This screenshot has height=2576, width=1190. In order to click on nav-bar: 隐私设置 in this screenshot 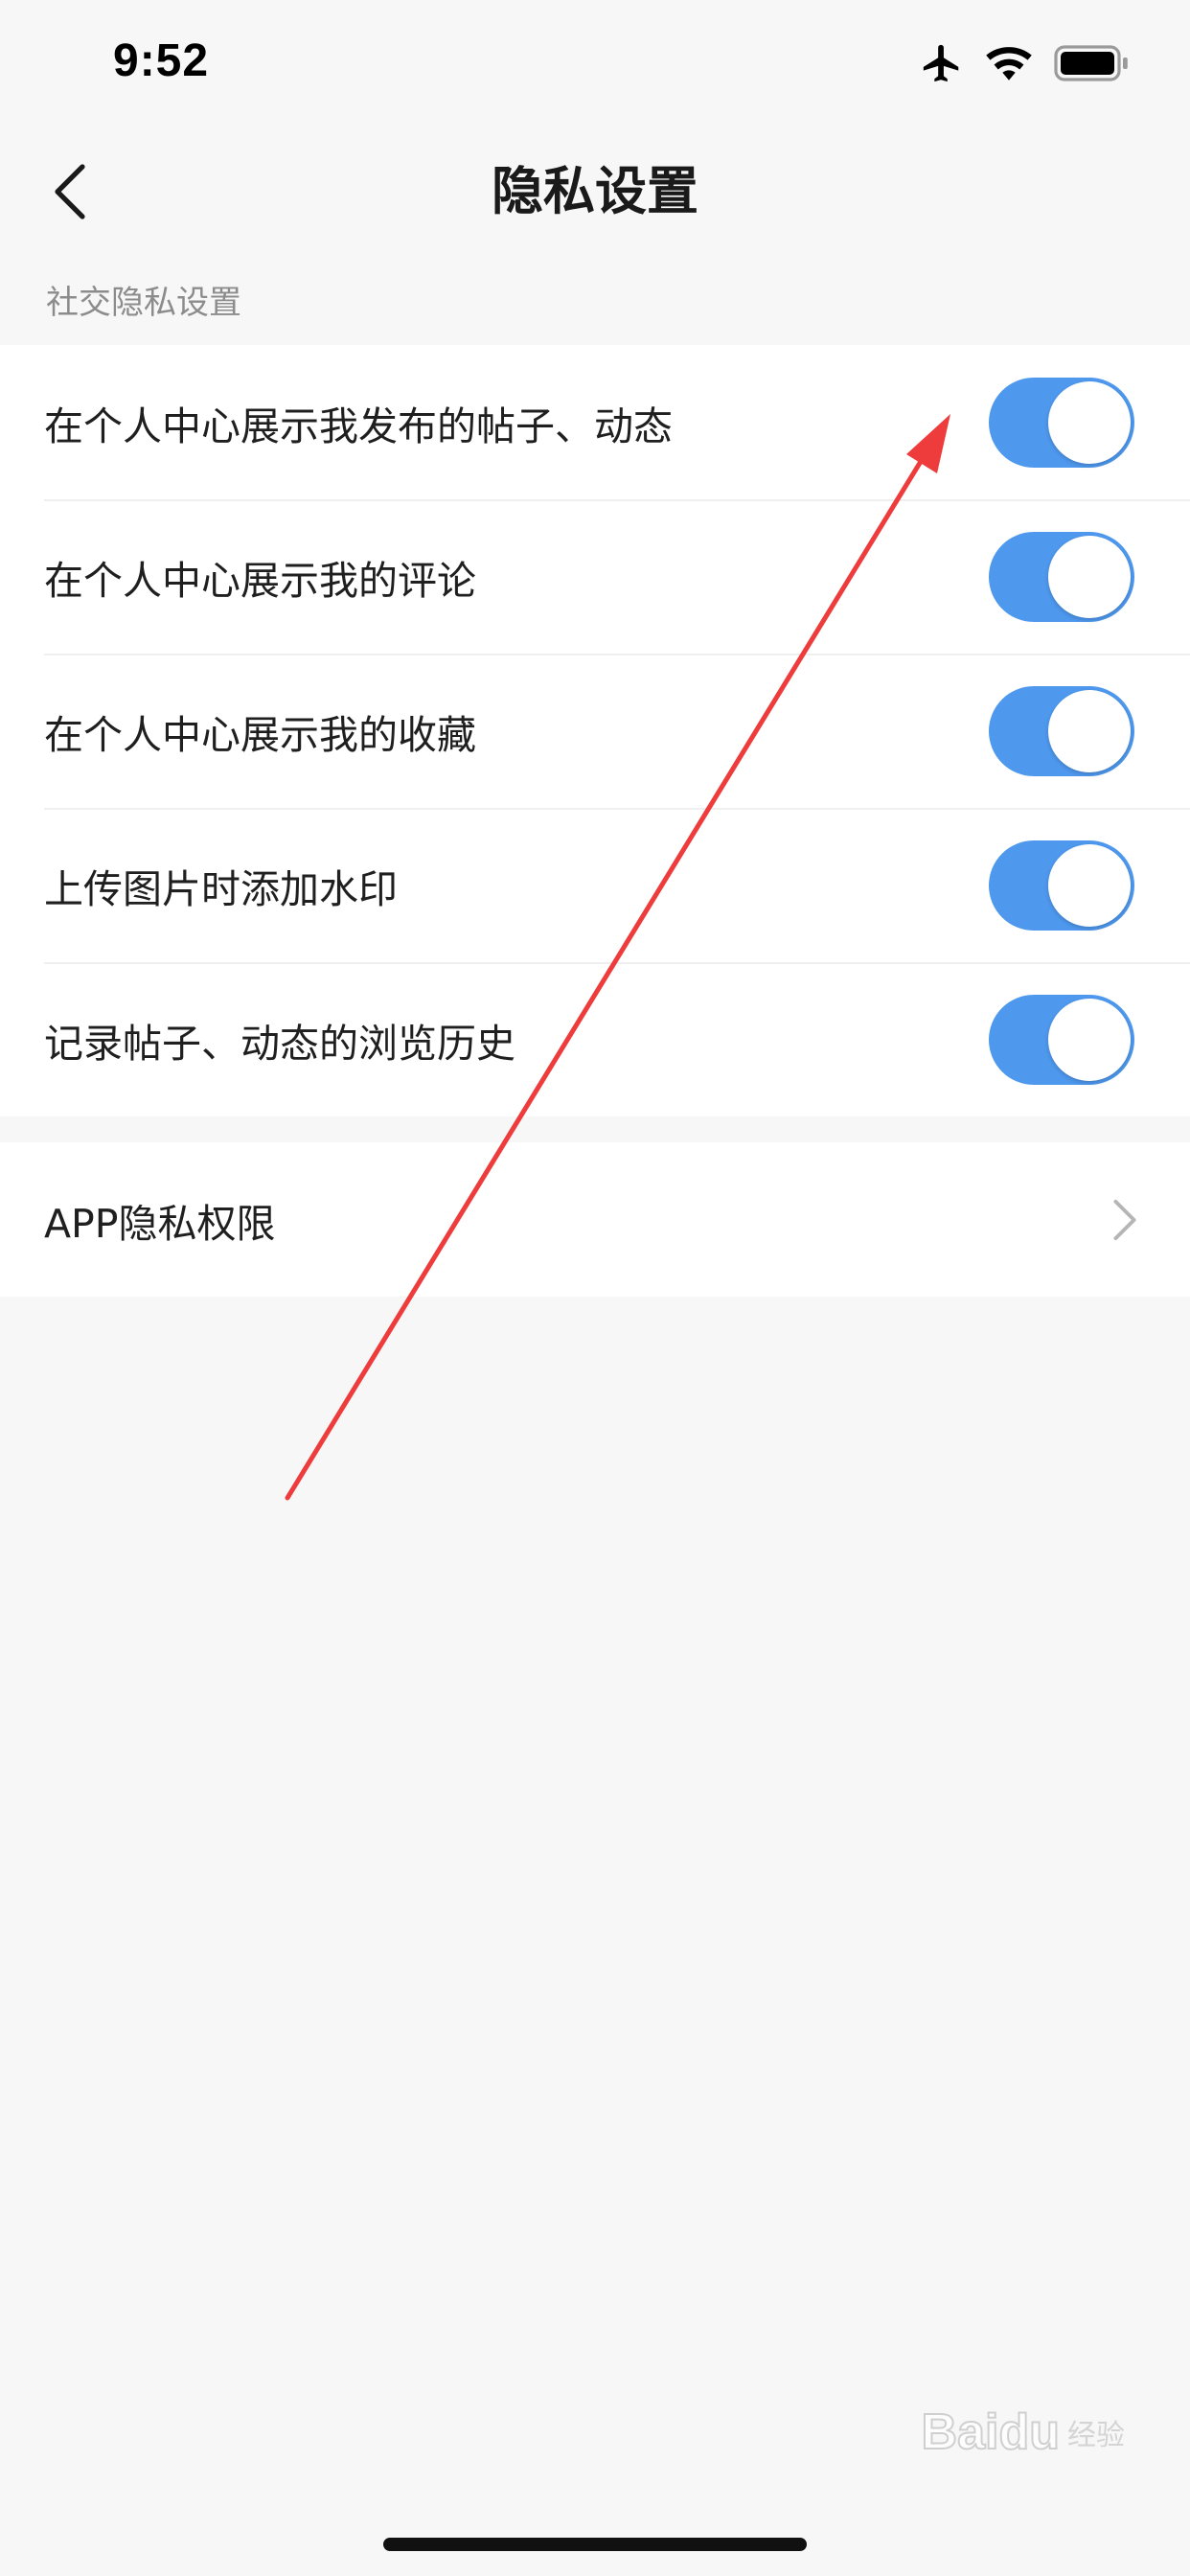, I will do `click(595, 191)`.